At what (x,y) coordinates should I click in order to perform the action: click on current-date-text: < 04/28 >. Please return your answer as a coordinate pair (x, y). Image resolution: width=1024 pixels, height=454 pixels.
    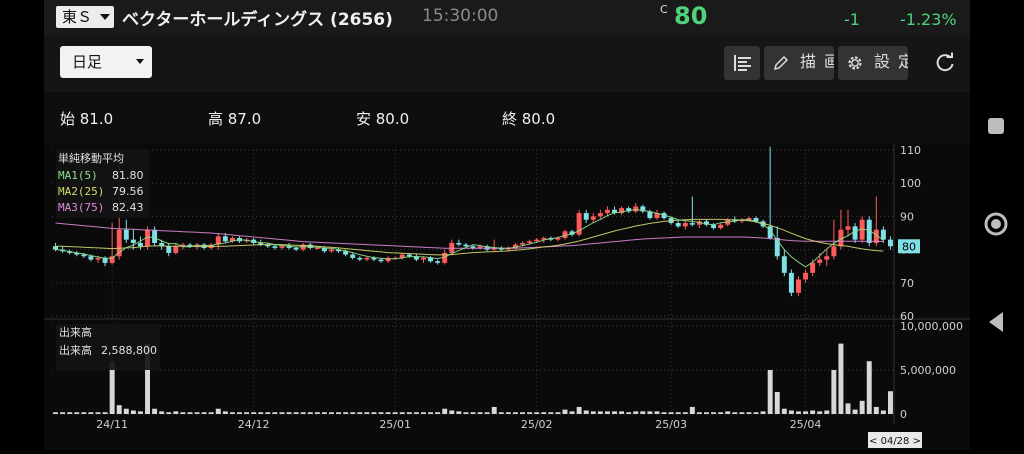
    Looking at the image, I should click on (895, 441).